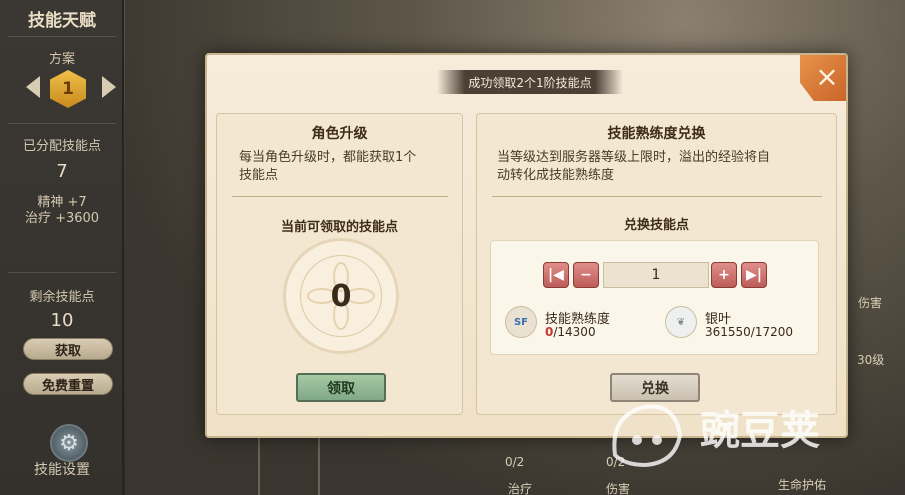  I want to click on quantity-field: 1, so click(656, 275).